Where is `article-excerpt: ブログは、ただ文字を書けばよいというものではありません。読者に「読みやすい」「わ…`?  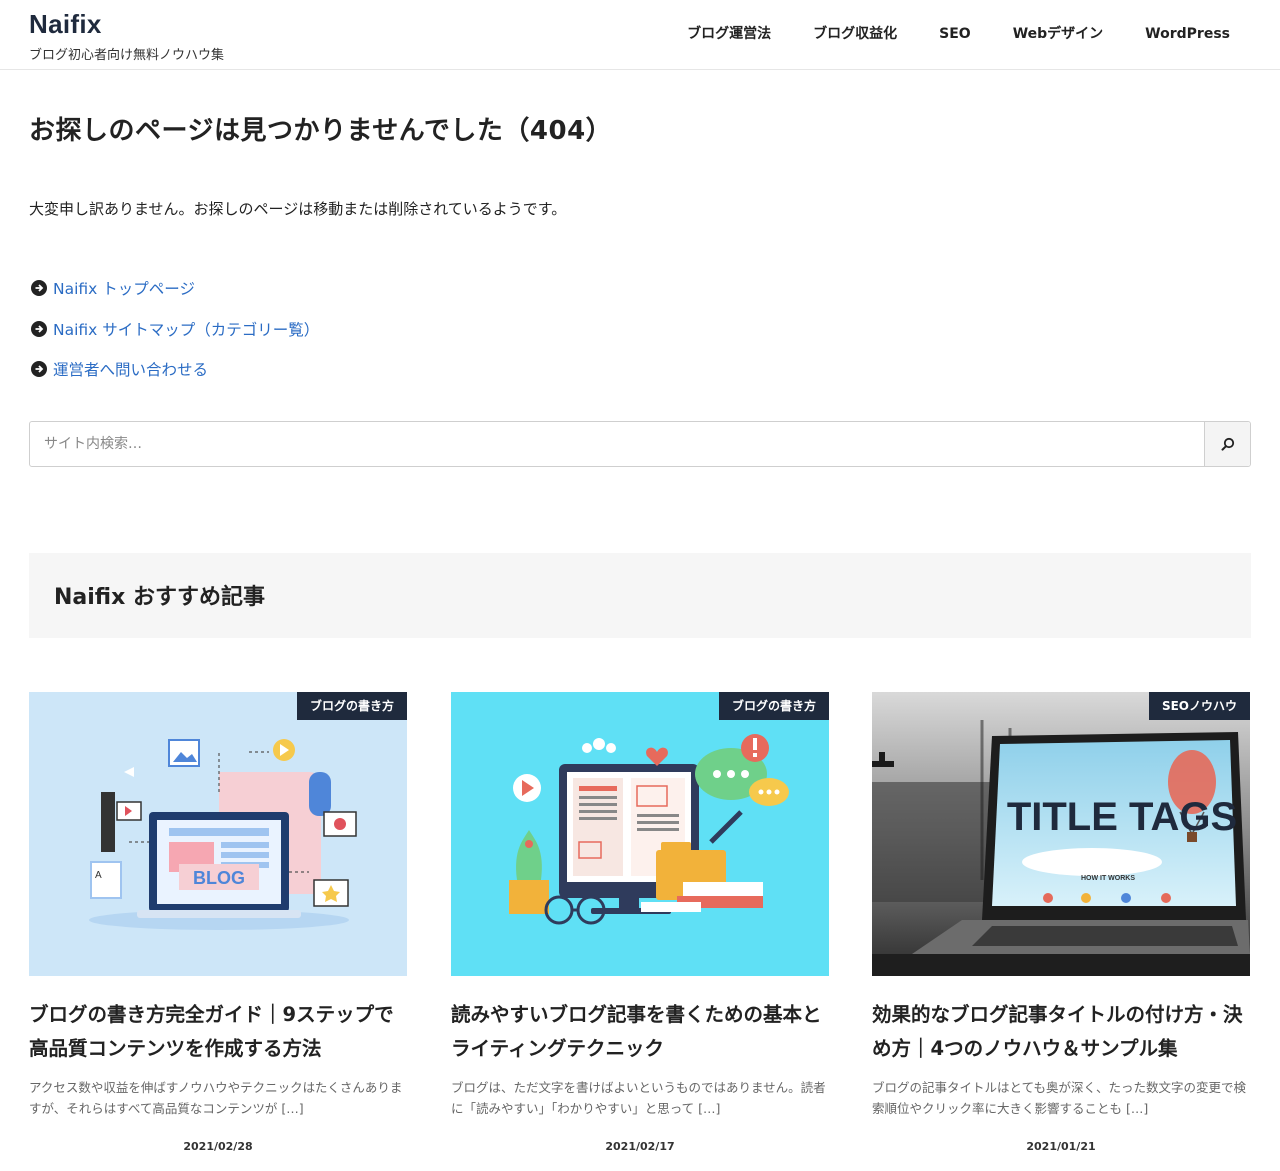
article-excerpt: ブログは、ただ文字を書けばよいというものではありません。読者に「読みやすい」「わ… is located at coordinates (638, 1098).